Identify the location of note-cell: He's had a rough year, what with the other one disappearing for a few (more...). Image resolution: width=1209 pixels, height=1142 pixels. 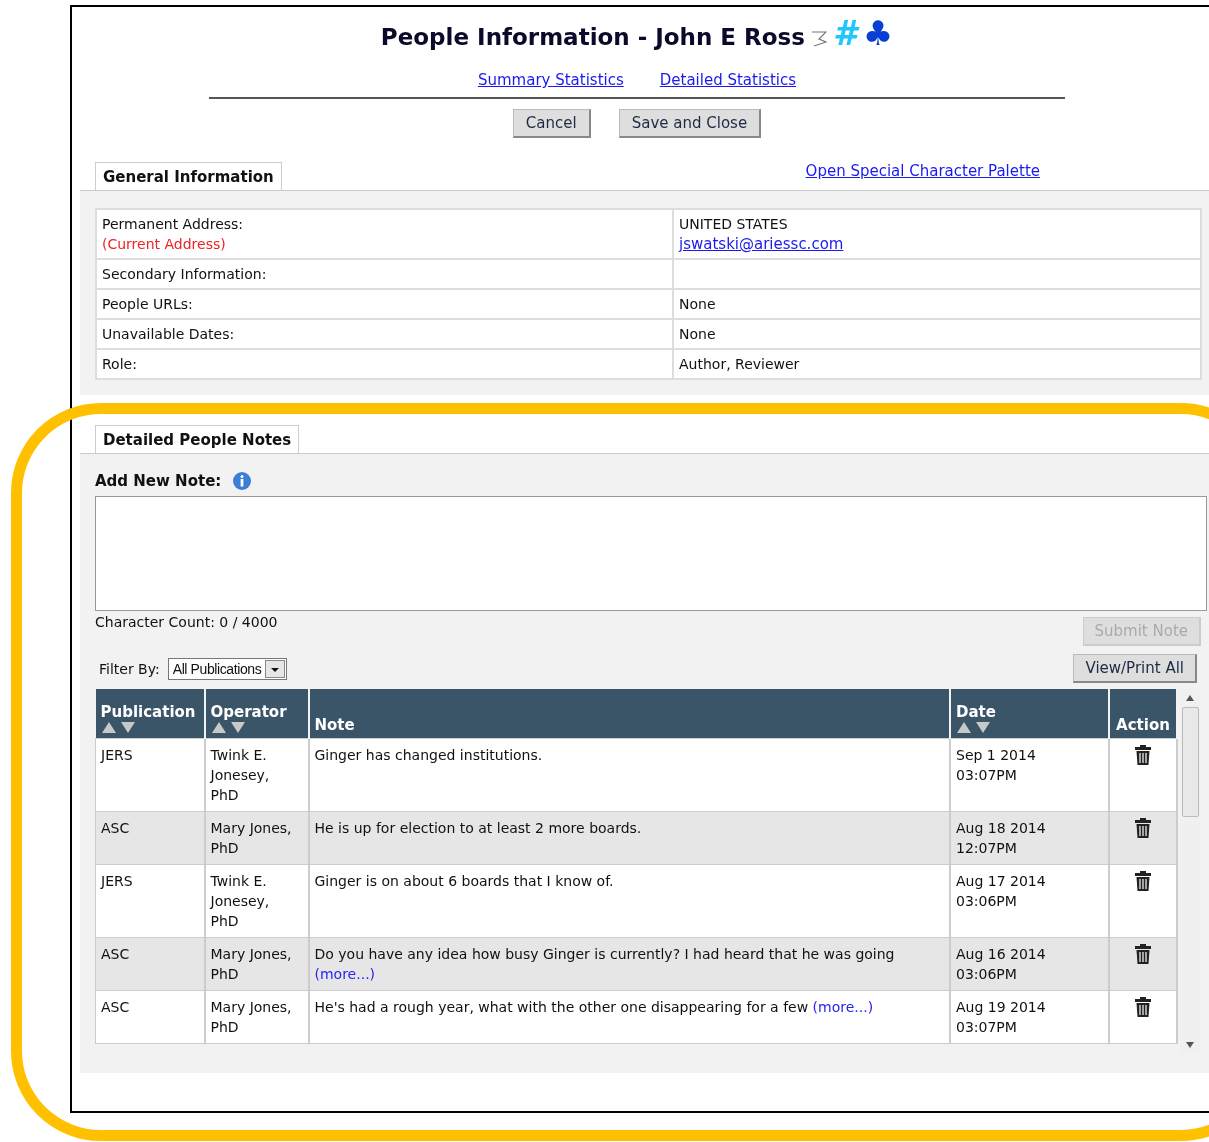
(629, 1017).